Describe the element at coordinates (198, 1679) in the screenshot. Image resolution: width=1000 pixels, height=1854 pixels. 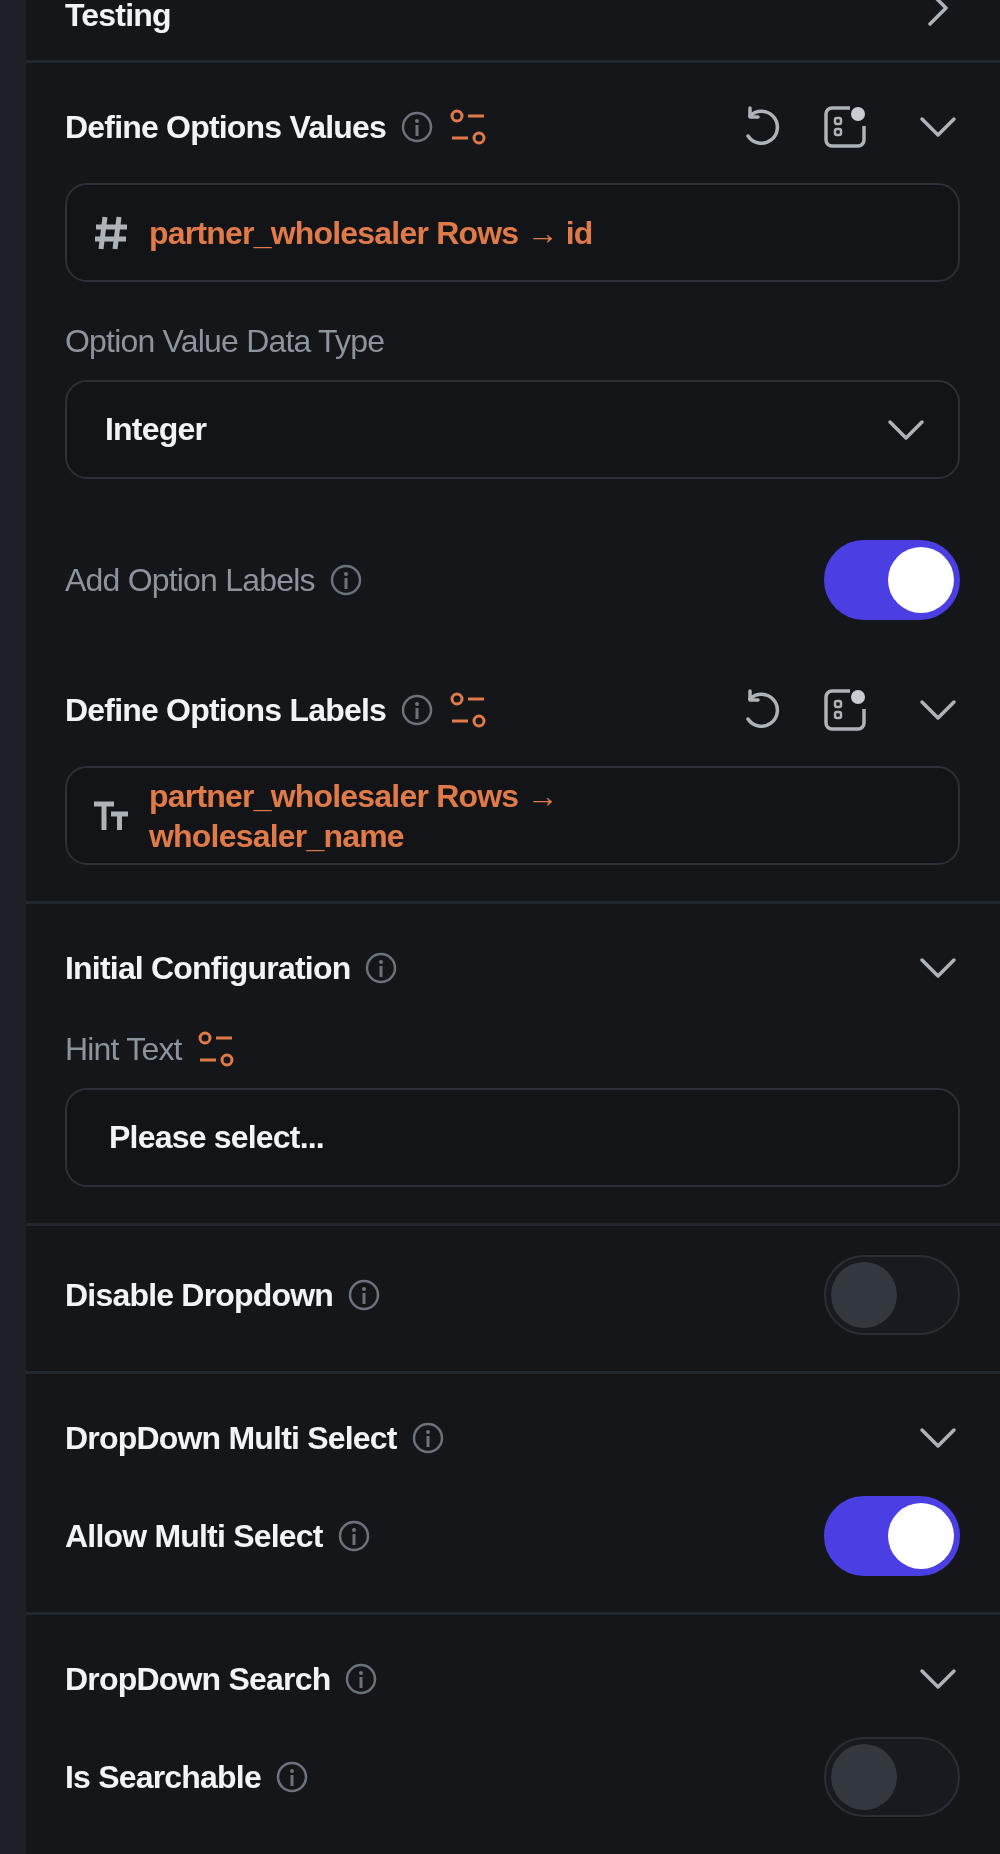
I see `section-title: DropDown Search` at that location.